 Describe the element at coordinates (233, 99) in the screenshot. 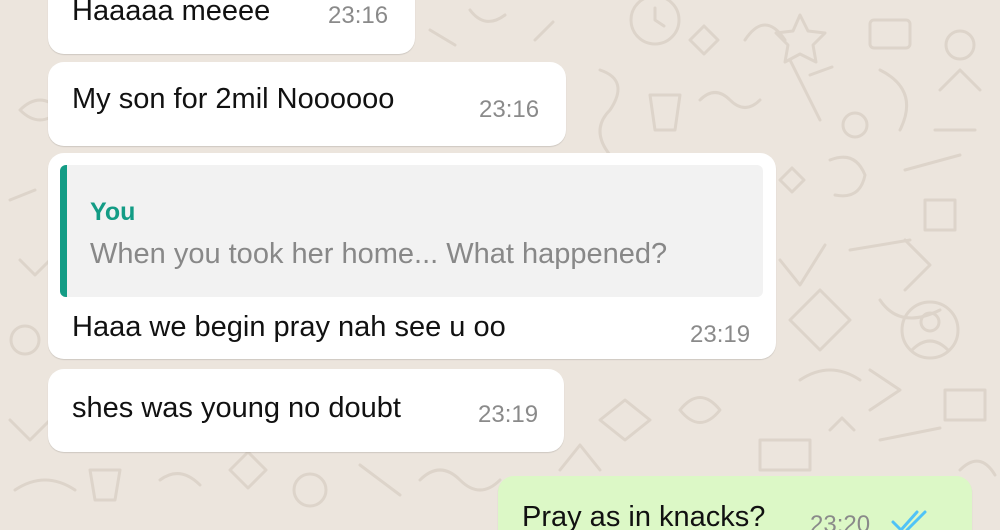

I see `message-text: My son for 2mil Noooooo` at that location.